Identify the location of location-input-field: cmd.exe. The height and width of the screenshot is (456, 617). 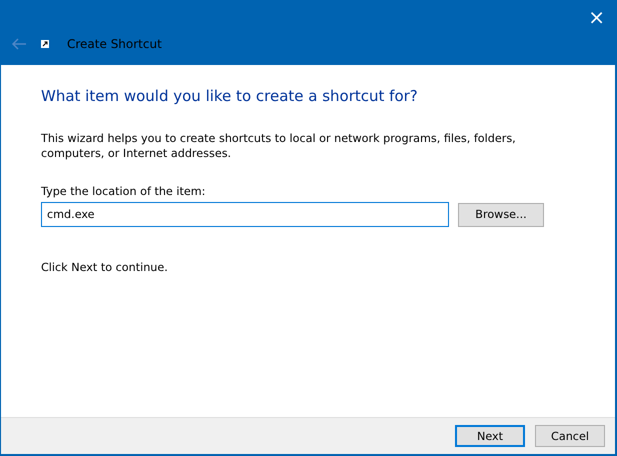
(245, 214).